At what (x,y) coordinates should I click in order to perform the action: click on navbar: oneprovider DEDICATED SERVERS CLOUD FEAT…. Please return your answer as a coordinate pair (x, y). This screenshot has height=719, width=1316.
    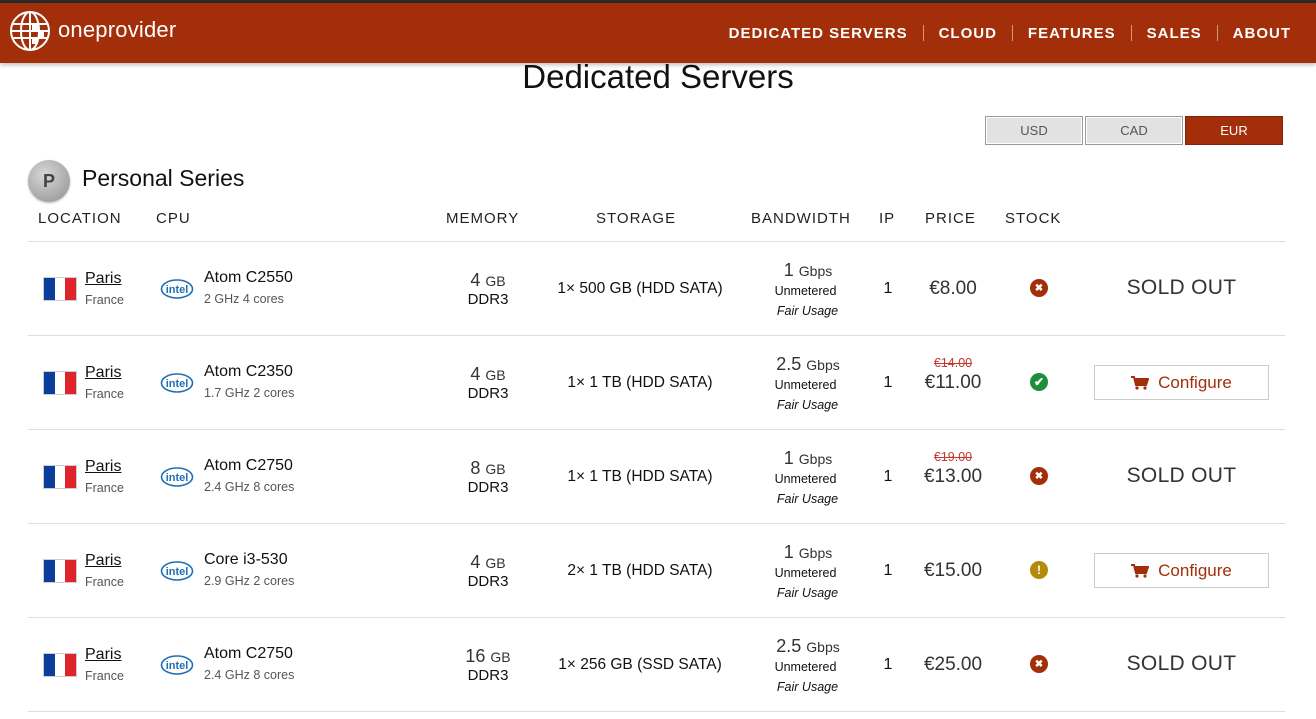
    Looking at the image, I should click on (658, 33).